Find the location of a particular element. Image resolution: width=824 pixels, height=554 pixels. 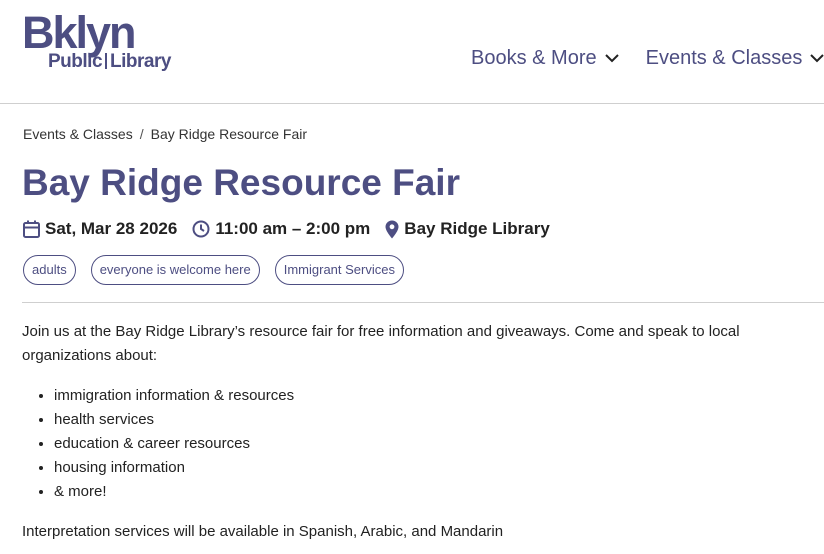

map-pin-icon is located at coordinates (392, 229).